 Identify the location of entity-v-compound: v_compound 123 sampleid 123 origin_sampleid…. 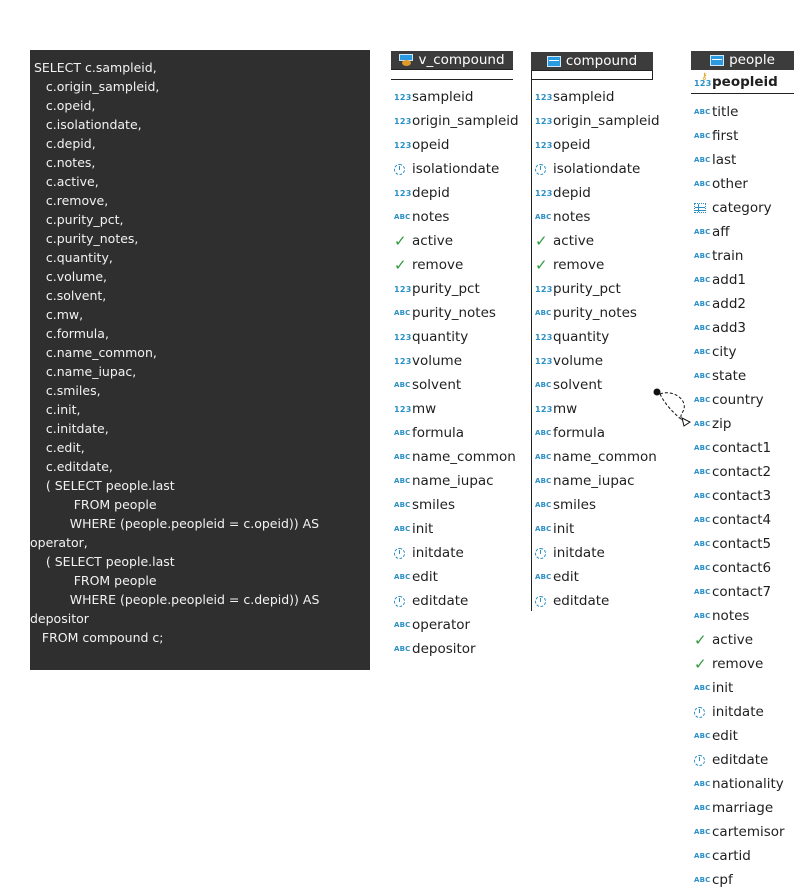
(455, 356).